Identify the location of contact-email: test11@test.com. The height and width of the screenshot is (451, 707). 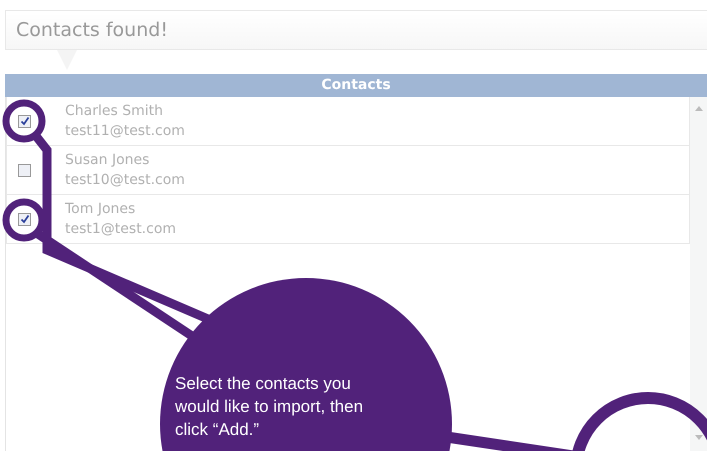
(125, 131).